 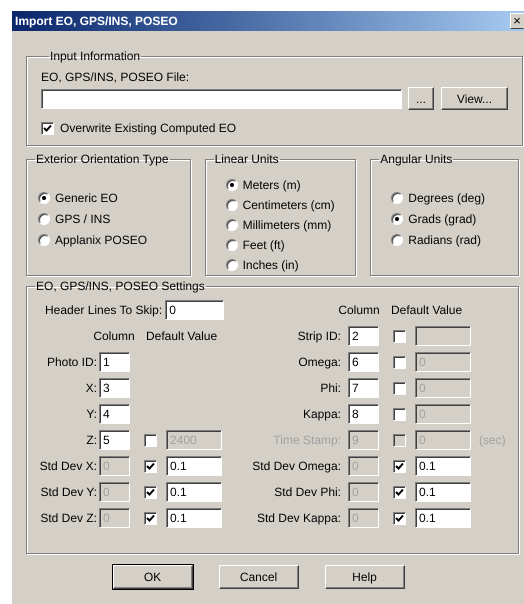 I want to click on overwrite-label: Overwrite Existing Computed EO, so click(x=148, y=128).